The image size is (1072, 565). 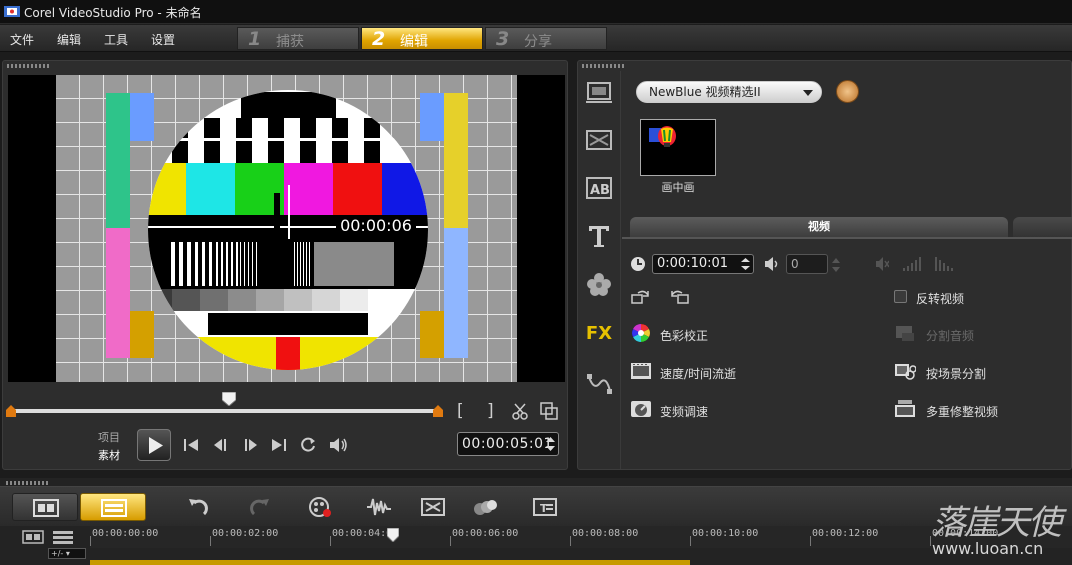 I want to click on transition-icon, so click(x=599, y=140).